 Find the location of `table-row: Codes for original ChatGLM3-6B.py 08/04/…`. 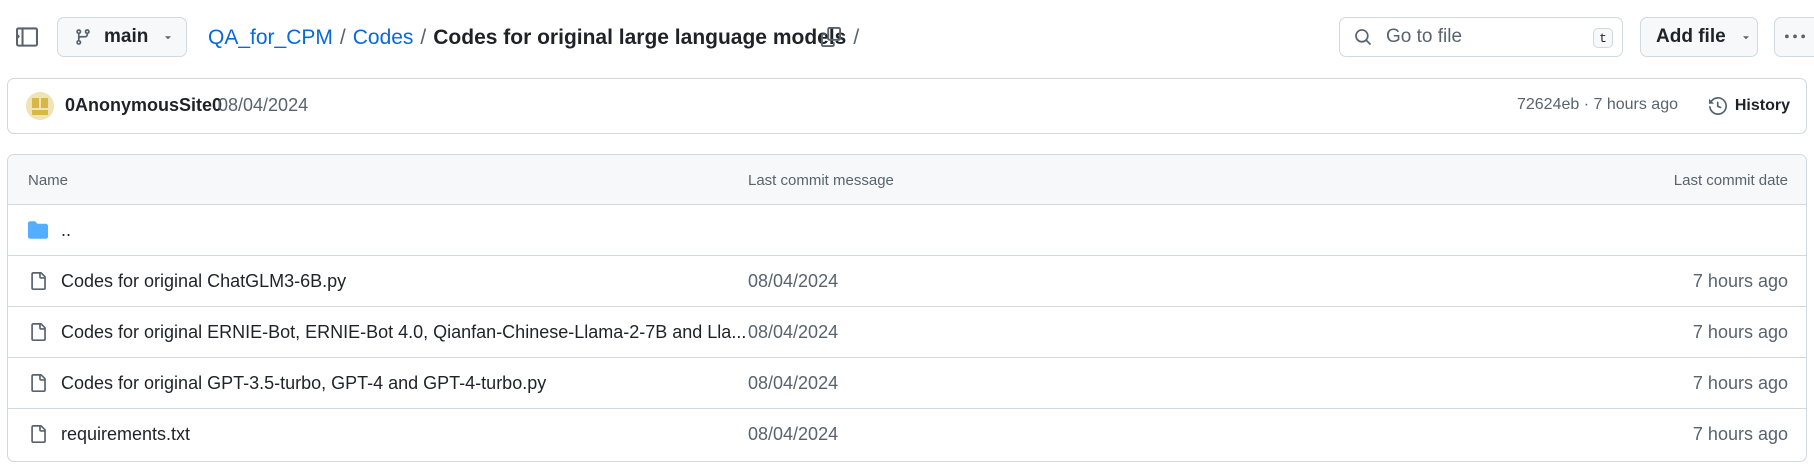

table-row: Codes for original ChatGLM3-6B.py 08/04/… is located at coordinates (907, 281).